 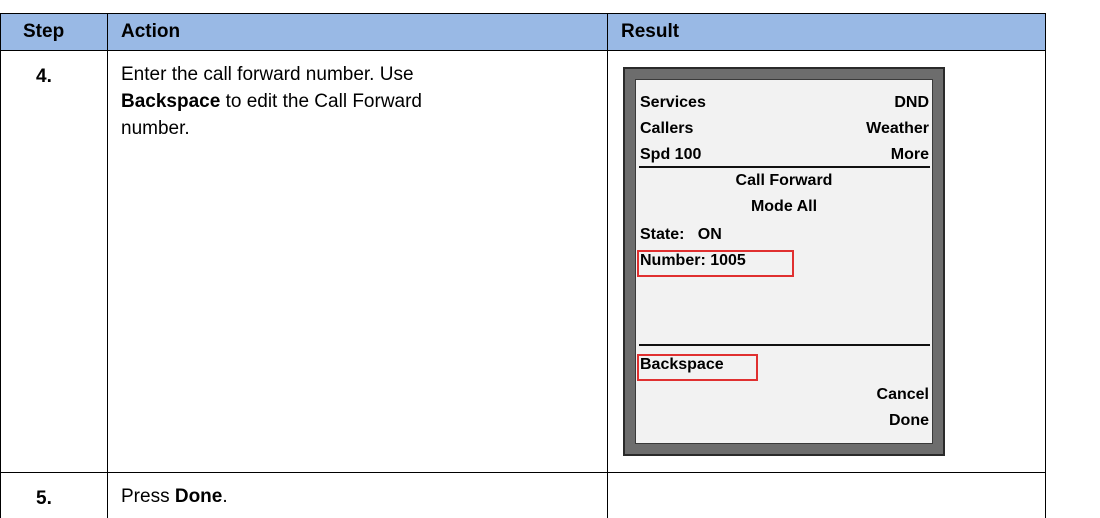 What do you see at coordinates (148, 496) in the screenshot?
I see `action-5-part1: Press` at bounding box center [148, 496].